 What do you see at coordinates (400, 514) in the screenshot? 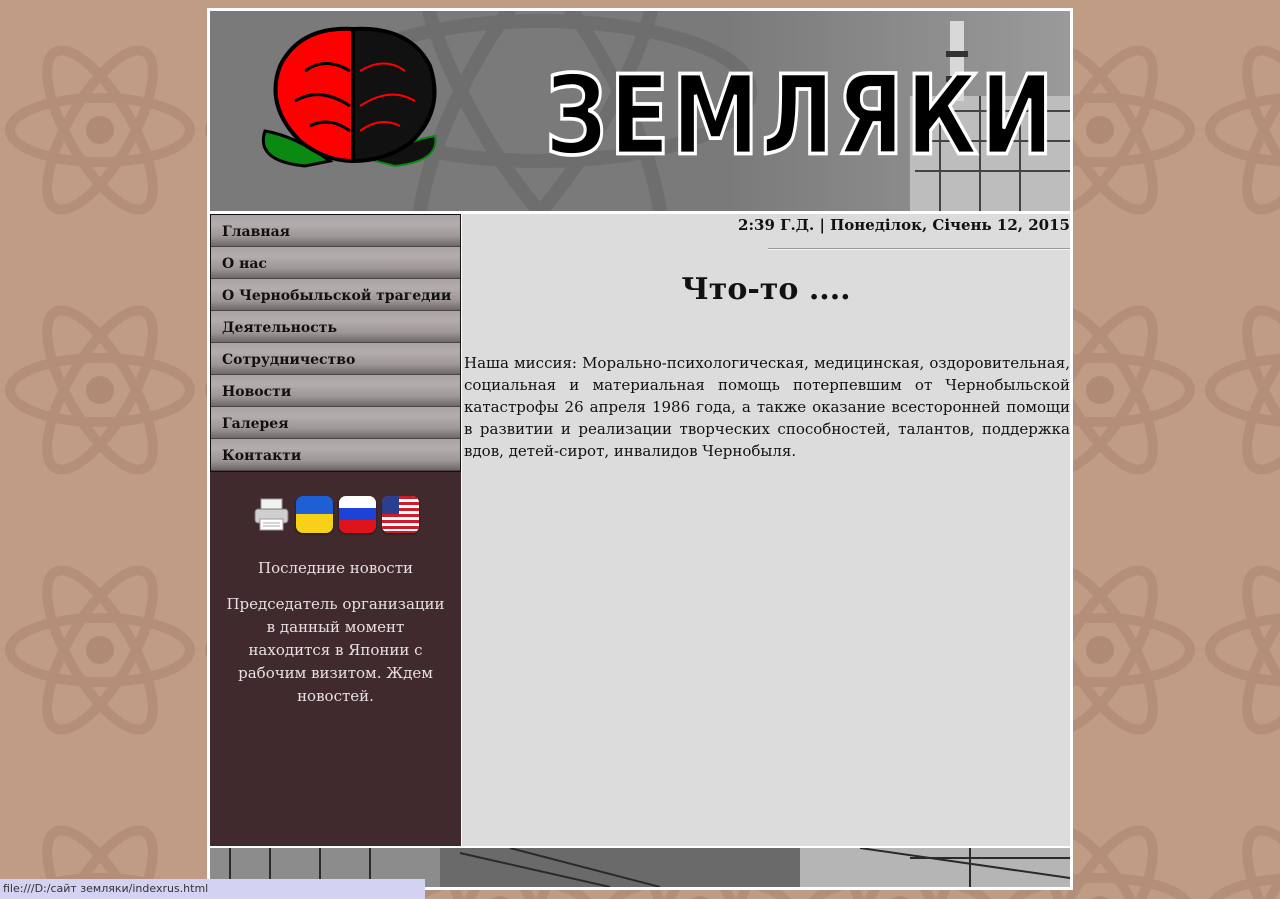
I see `usa-flag-icon` at bounding box center [400, 514].